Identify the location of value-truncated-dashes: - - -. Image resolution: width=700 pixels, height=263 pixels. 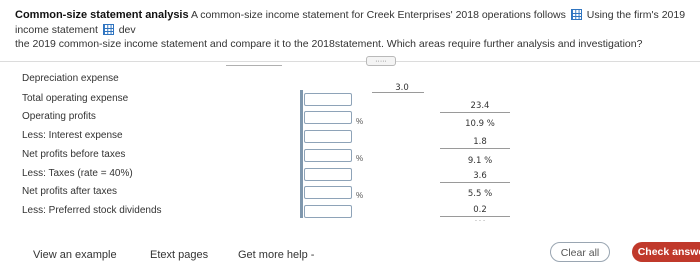
(480, 220).